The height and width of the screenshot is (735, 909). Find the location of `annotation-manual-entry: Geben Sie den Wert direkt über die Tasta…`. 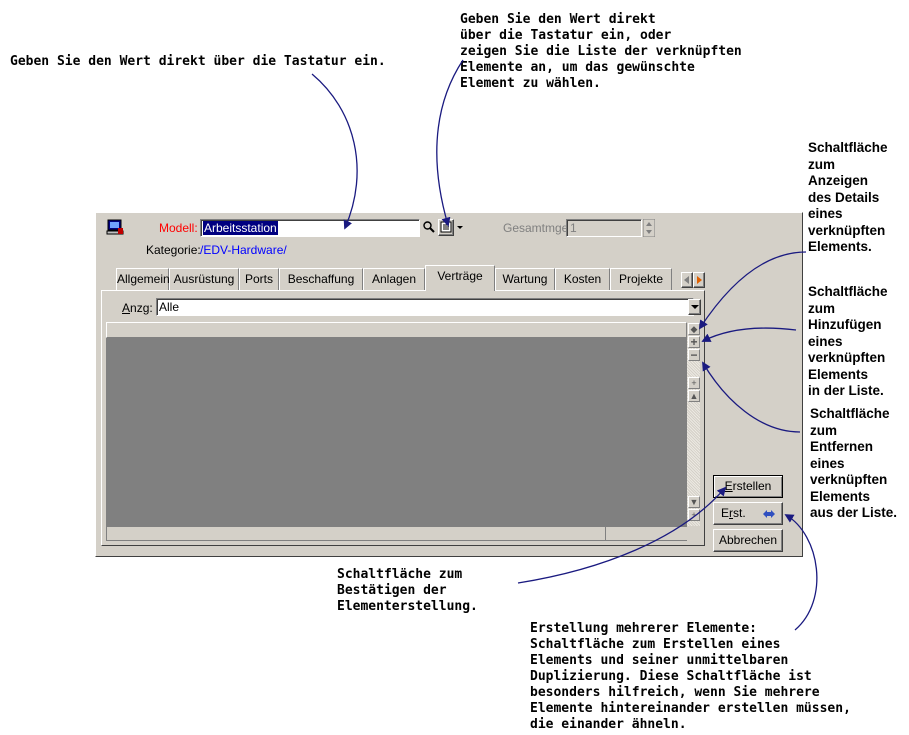

annotation-manual-entry: Geben Sie den Wert direkt über die Tasta… is located at coordinates (198, 61).